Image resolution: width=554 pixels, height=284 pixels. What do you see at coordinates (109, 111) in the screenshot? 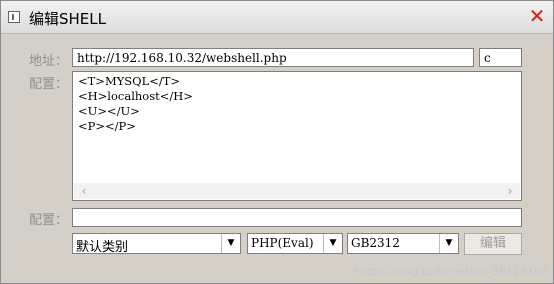
I see `config-line: <U></U>` at bounding box center [109, 111].